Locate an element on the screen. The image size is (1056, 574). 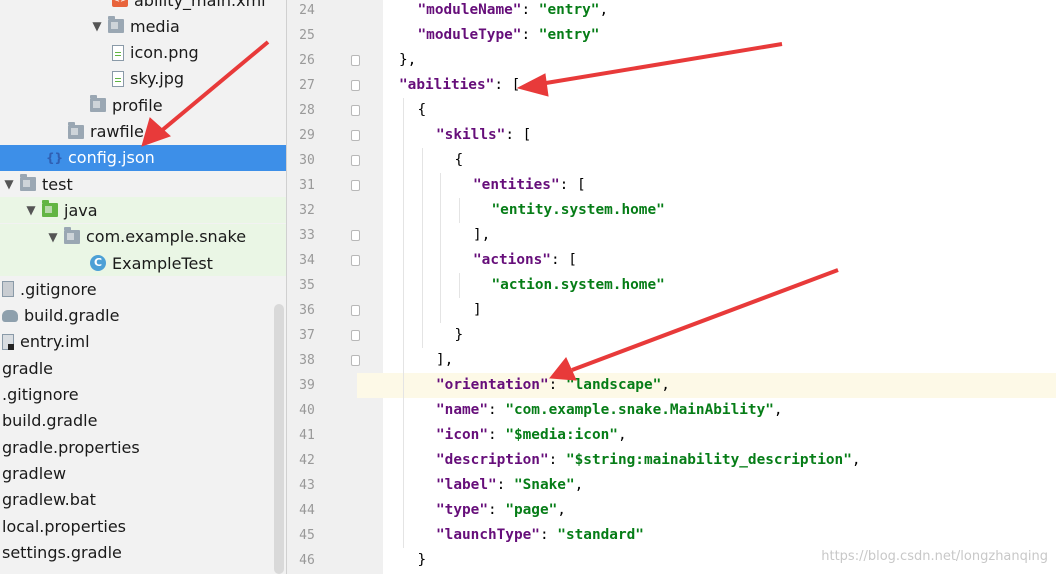
json-key: "type" is located at coordinates (462, 509).